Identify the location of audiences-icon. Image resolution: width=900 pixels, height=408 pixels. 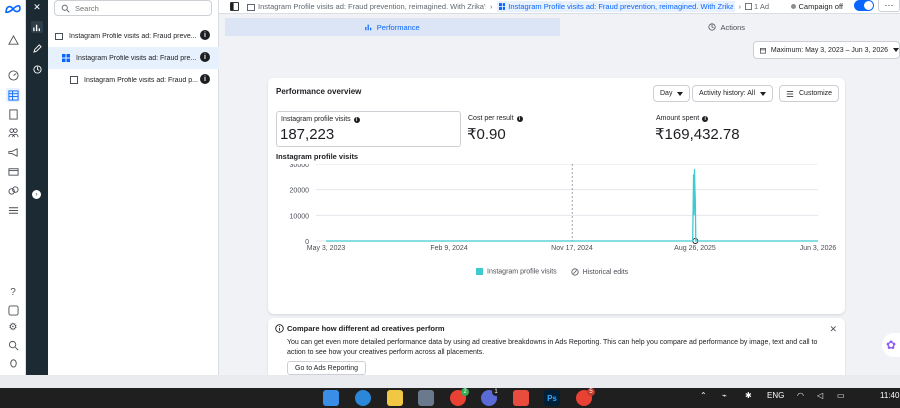
(13, 132).